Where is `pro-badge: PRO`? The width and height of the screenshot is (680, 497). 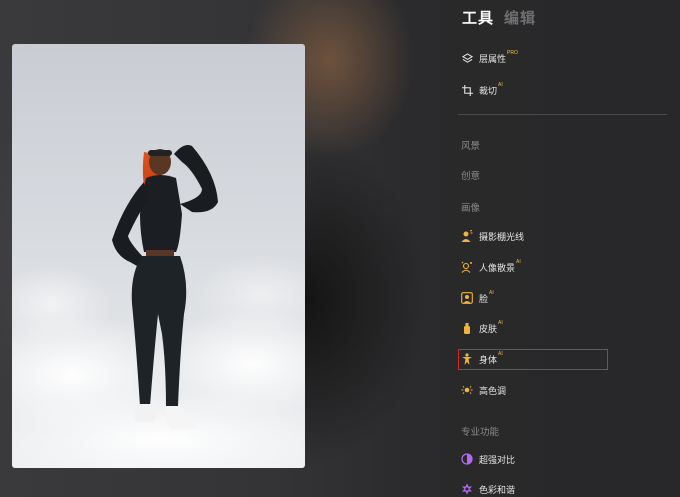 pro-badge: PRO is located at coordinates (512, 52).